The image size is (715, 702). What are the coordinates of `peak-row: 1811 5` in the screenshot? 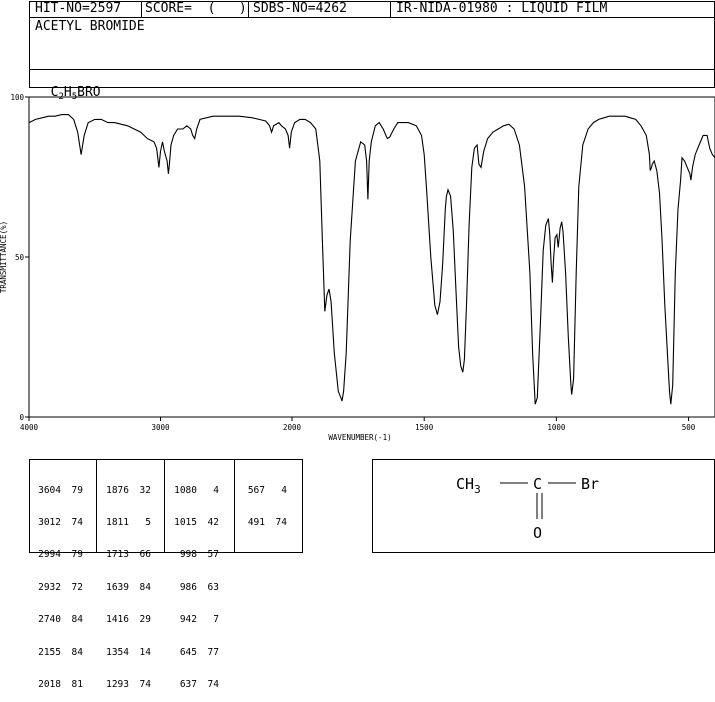 It's located at (126, 522).